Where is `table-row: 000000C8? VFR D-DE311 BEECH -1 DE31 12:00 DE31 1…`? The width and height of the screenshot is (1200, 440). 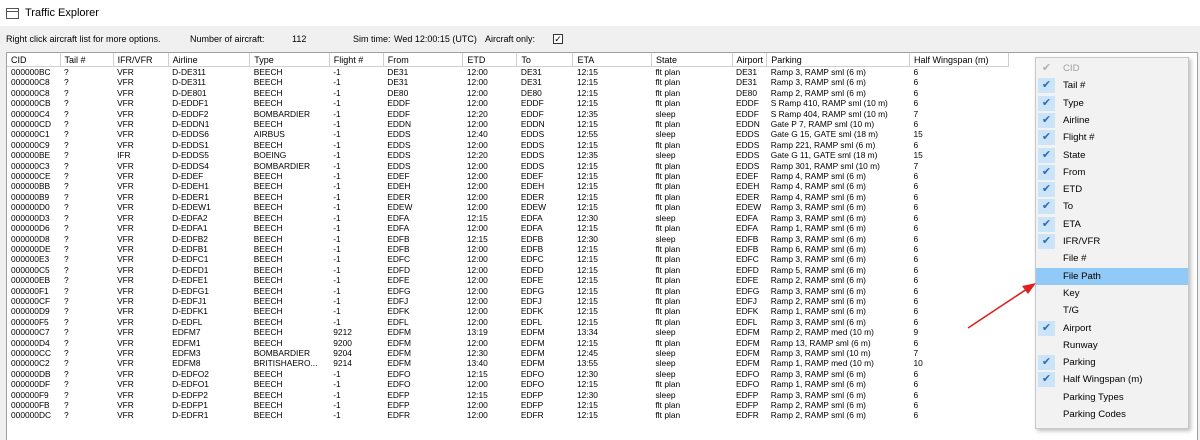
table-row: 000000C8? VFR D-DE311 BEECH -1 DE31 12:00 DE31 1… is located at coordinates (508, 82).